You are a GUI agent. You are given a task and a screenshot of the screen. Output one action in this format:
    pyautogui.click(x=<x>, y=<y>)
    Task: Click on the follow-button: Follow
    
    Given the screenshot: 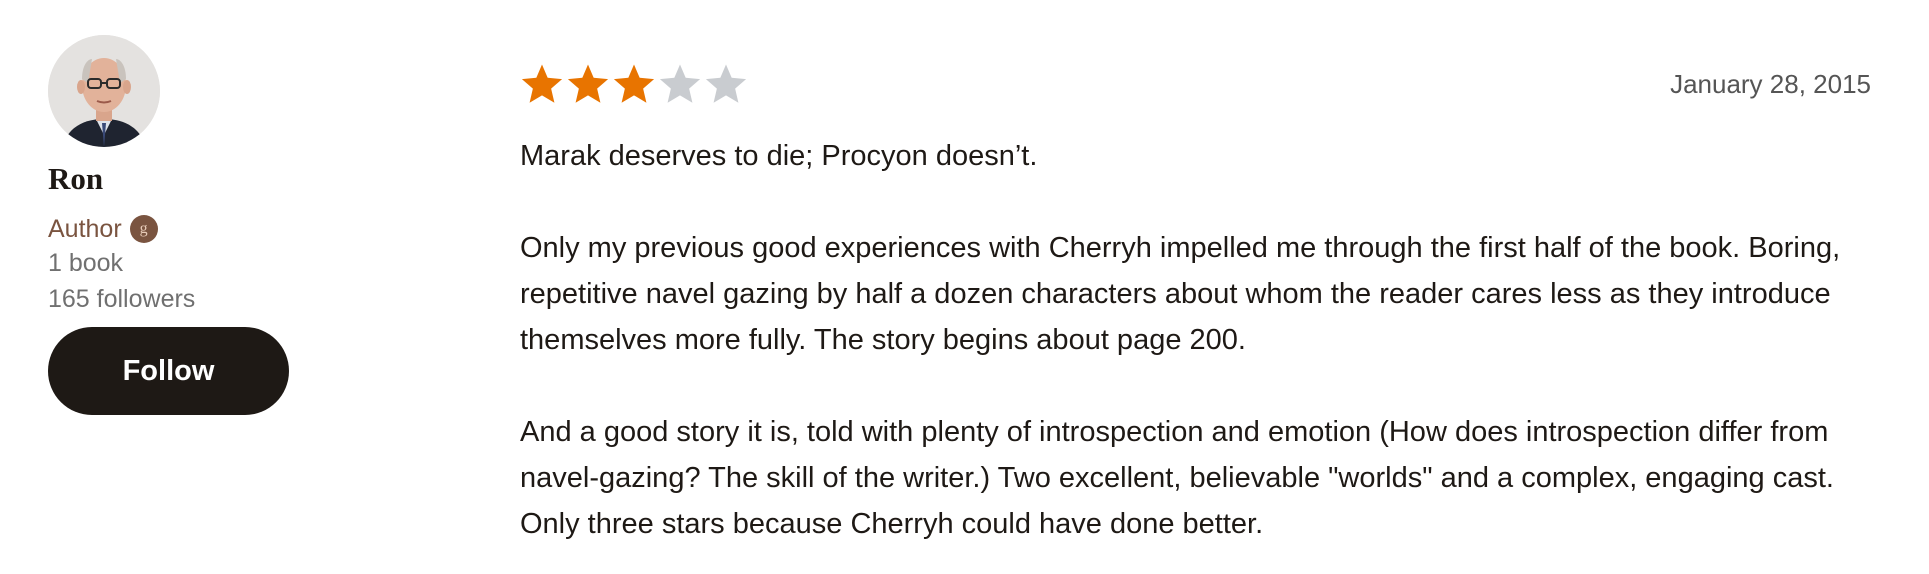 What is the action you would take?
    pyautogui.click(x=168, y=371)
    